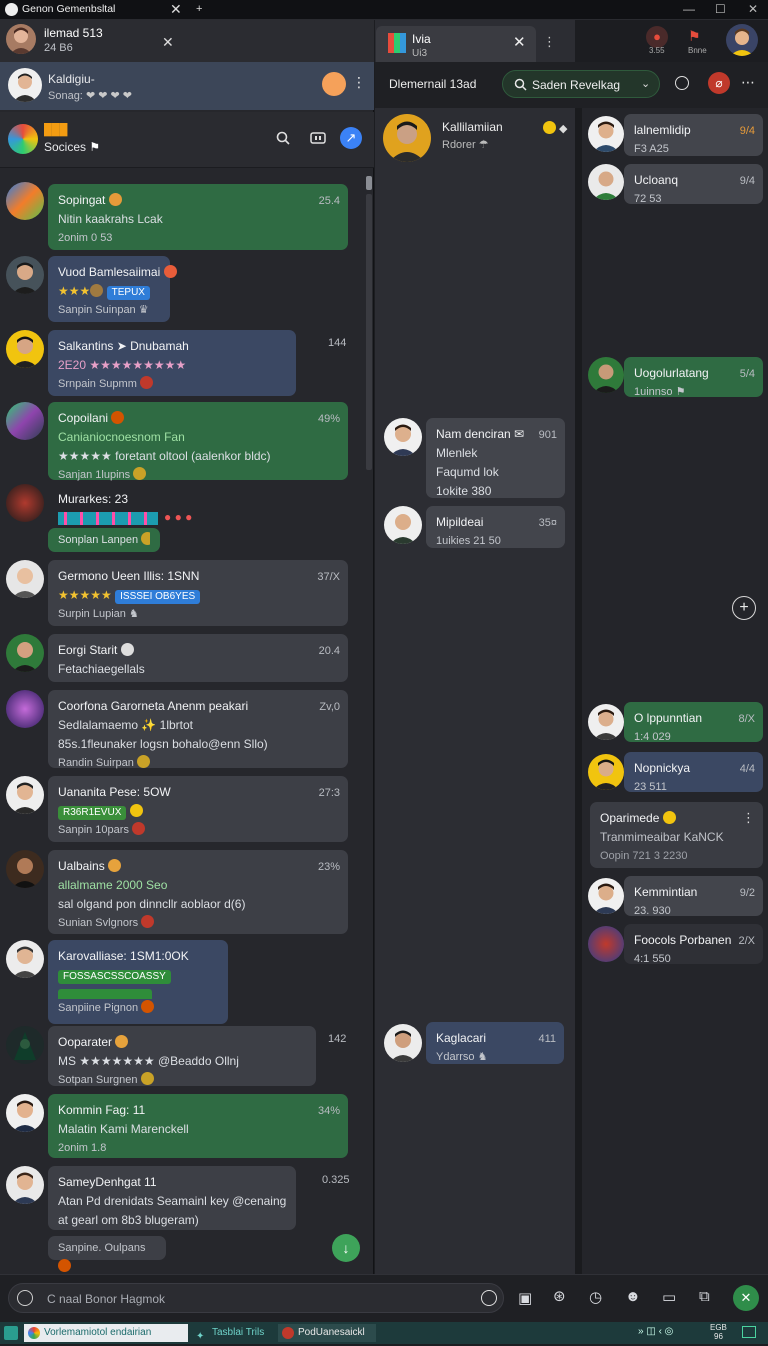  What do you see at coordinates (669, 1297) in the screenshot?
I see `screen-share-icon: ▭` at bounding box center [669, 1297].